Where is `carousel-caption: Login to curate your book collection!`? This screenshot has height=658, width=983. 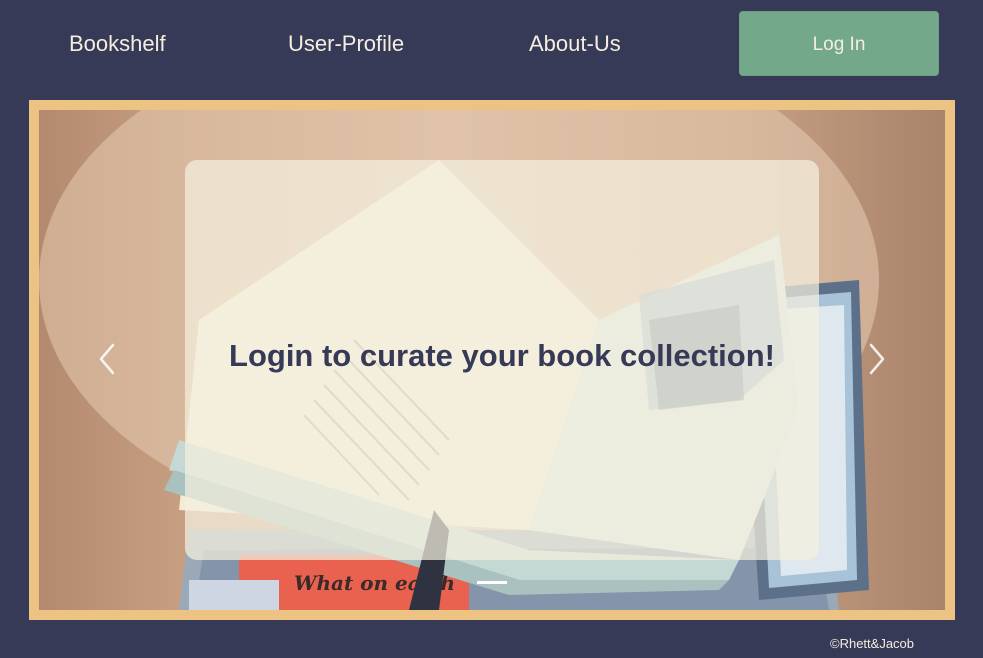 carousel-caption: Login to curate your book collection! is located at coordinates (502, 355).